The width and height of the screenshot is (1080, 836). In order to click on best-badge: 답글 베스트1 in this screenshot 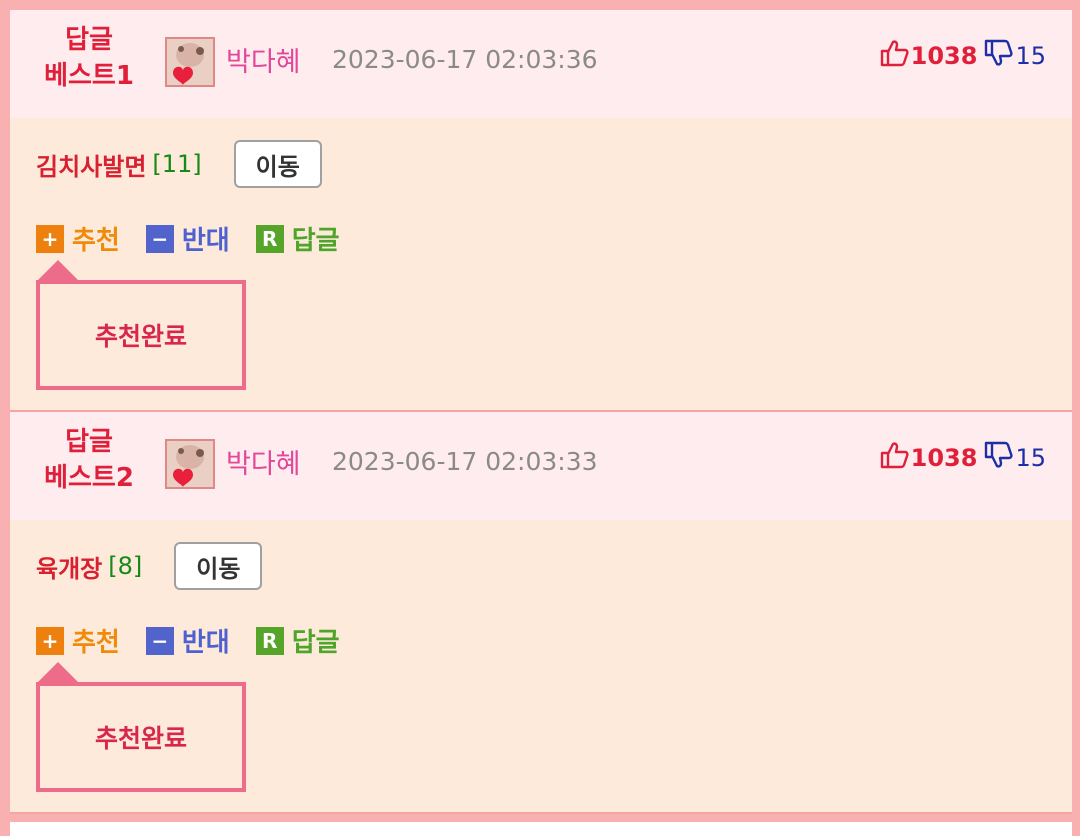, I will do `click(89, 58)`.